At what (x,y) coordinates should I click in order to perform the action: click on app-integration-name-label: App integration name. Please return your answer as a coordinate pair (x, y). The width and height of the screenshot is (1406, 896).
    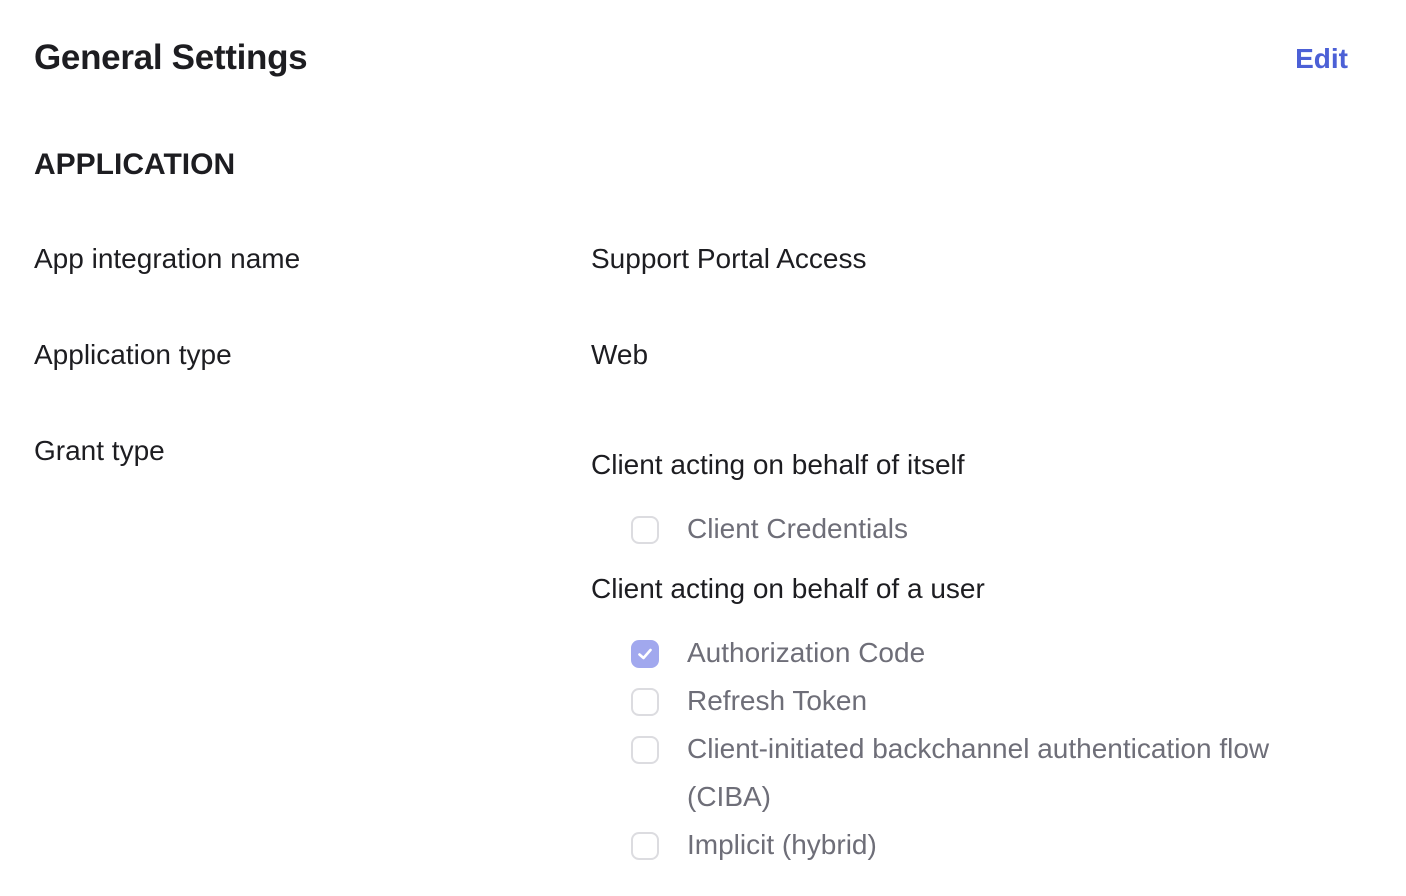
    Looking at the image, I should click on (167, 258).